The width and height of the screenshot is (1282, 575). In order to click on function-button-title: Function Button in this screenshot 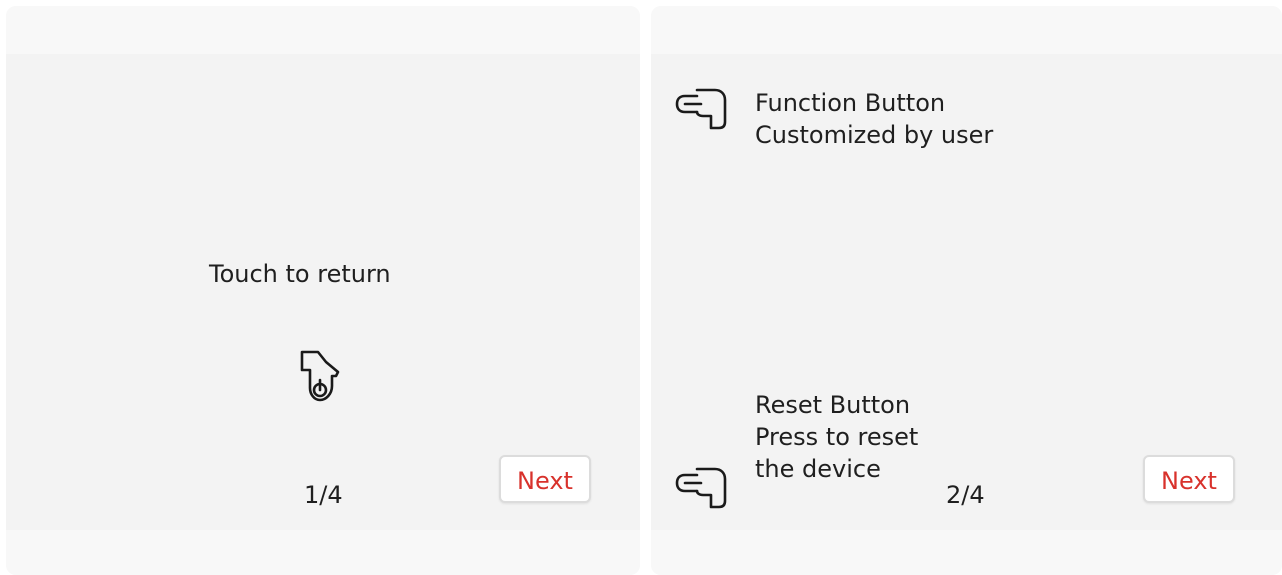, I will do `click(850, 103)`.